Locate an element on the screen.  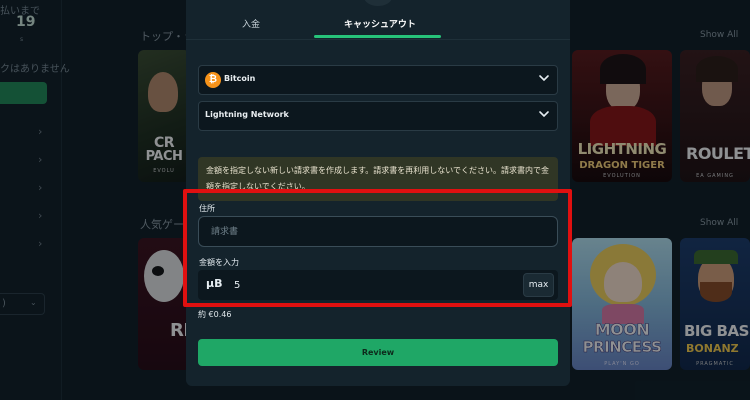
game-provider: PLAY'N GO is located at coordinates (622, 364).